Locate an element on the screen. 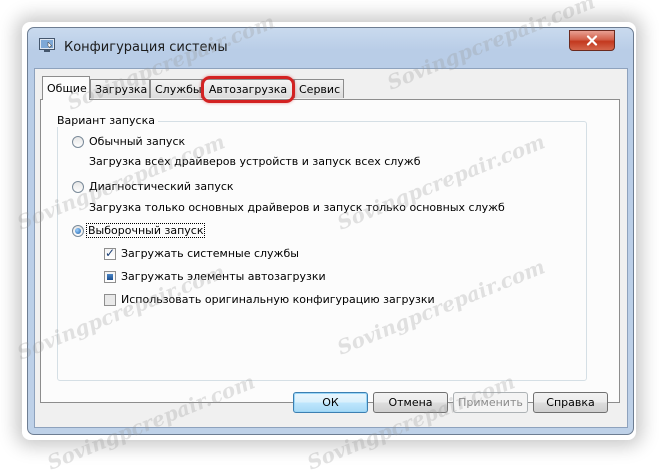 The width and height of the screenshot is (659, 475). selective-startup-label: Выборочный запуск is located at coordinates (145, 230).